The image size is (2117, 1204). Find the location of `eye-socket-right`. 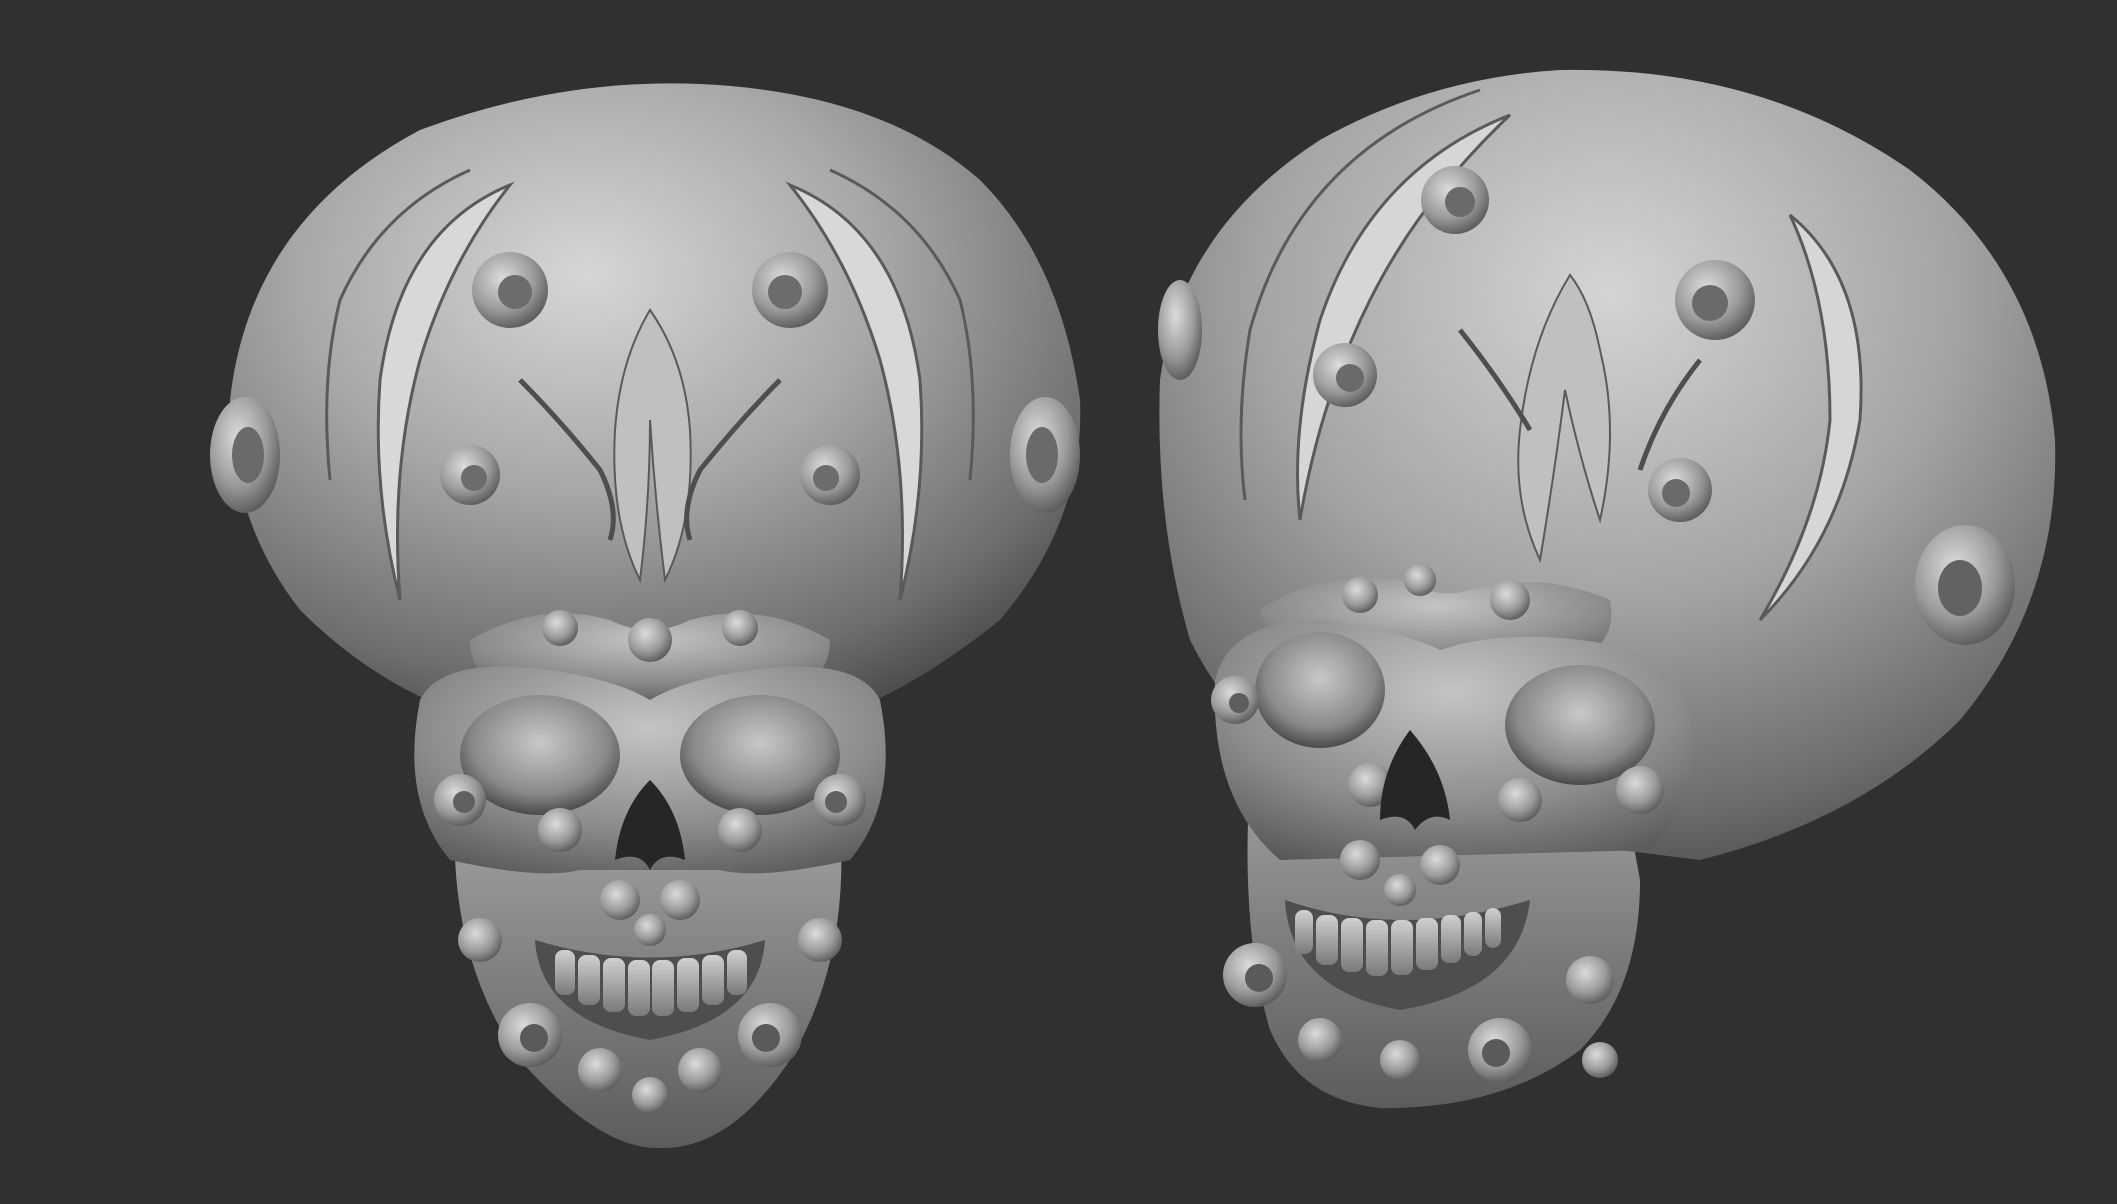

eye-socket-right is located at coordinates (1580, 725).